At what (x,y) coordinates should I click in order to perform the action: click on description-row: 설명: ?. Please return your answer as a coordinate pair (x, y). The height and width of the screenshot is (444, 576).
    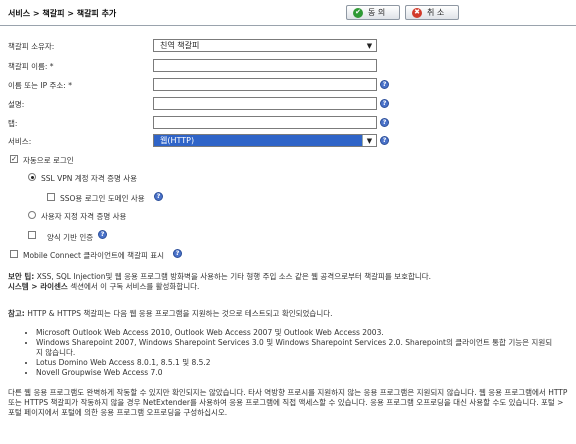
    Looking at the image, I should click on (288, 104).